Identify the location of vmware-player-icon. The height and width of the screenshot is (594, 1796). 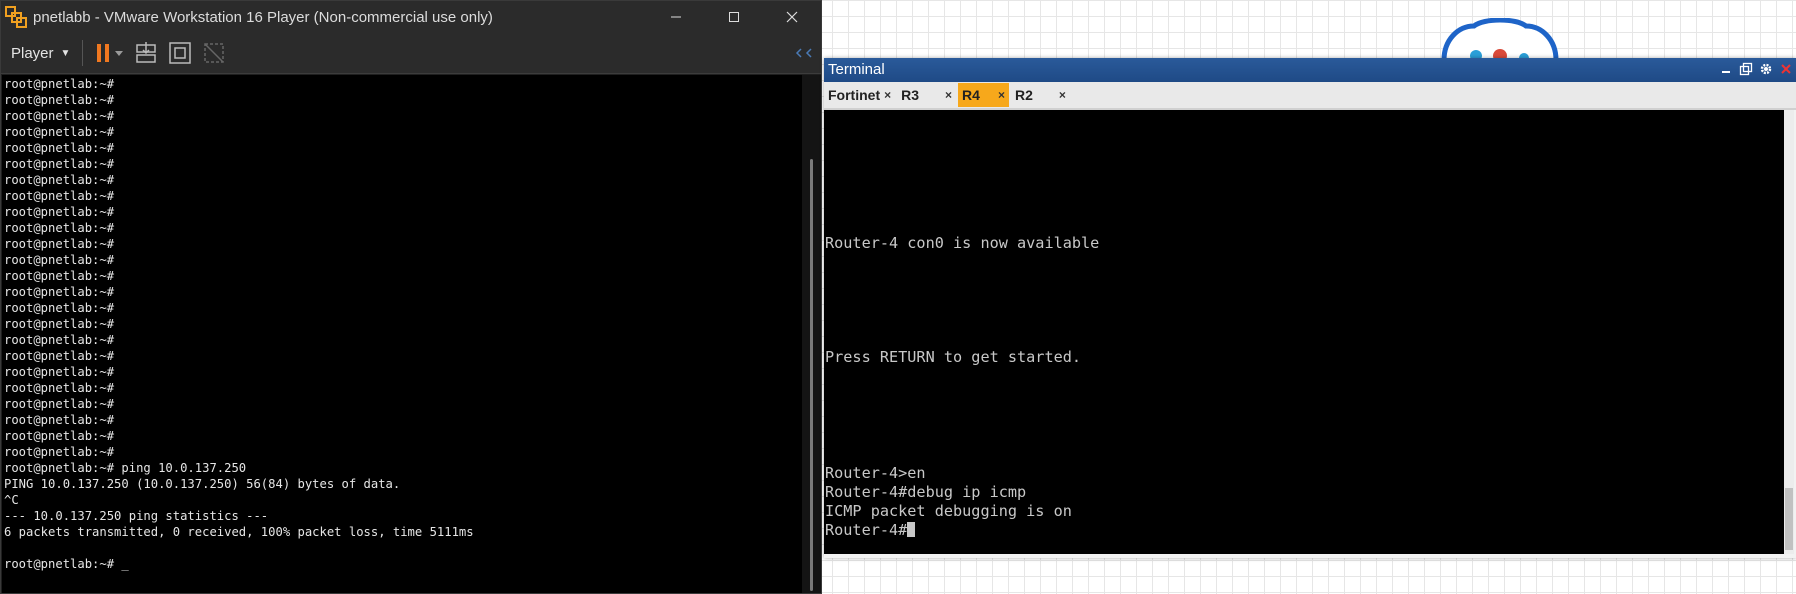
(16, 17).